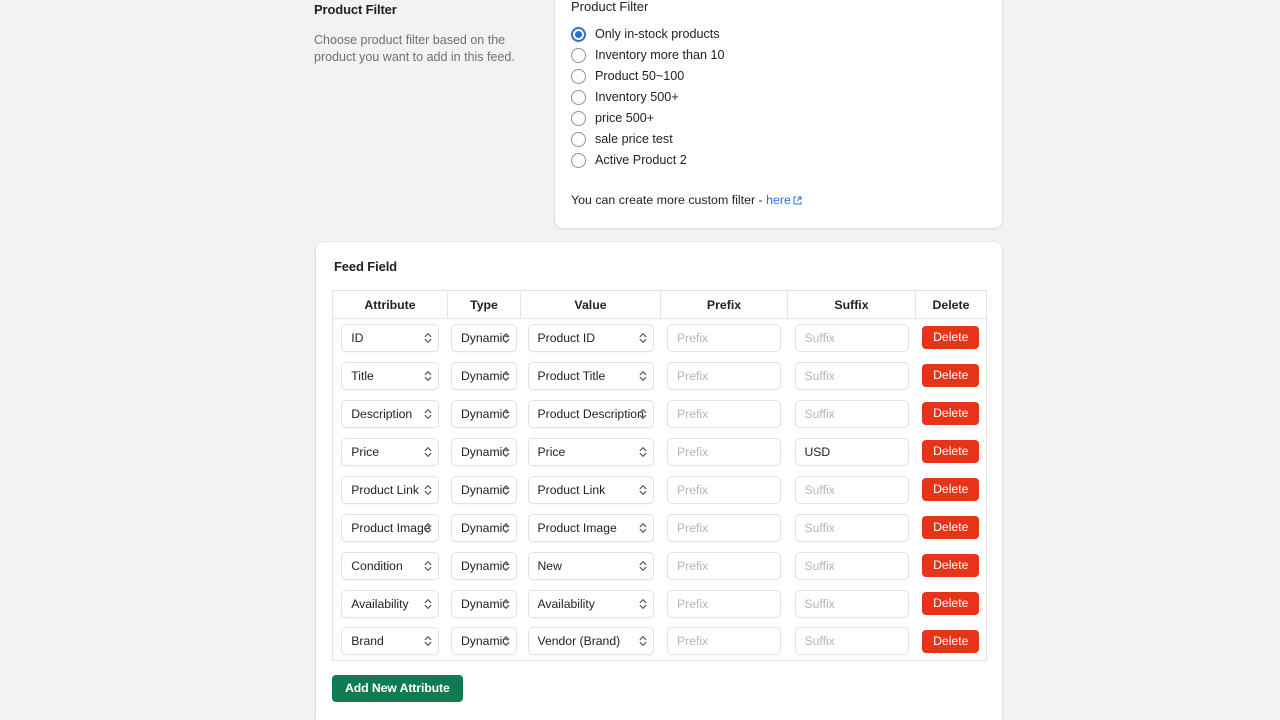  Describe the element at coordinates (778, 97) in the screenshot. I see `product-filter-option-3: Inventory 500+` at that location.